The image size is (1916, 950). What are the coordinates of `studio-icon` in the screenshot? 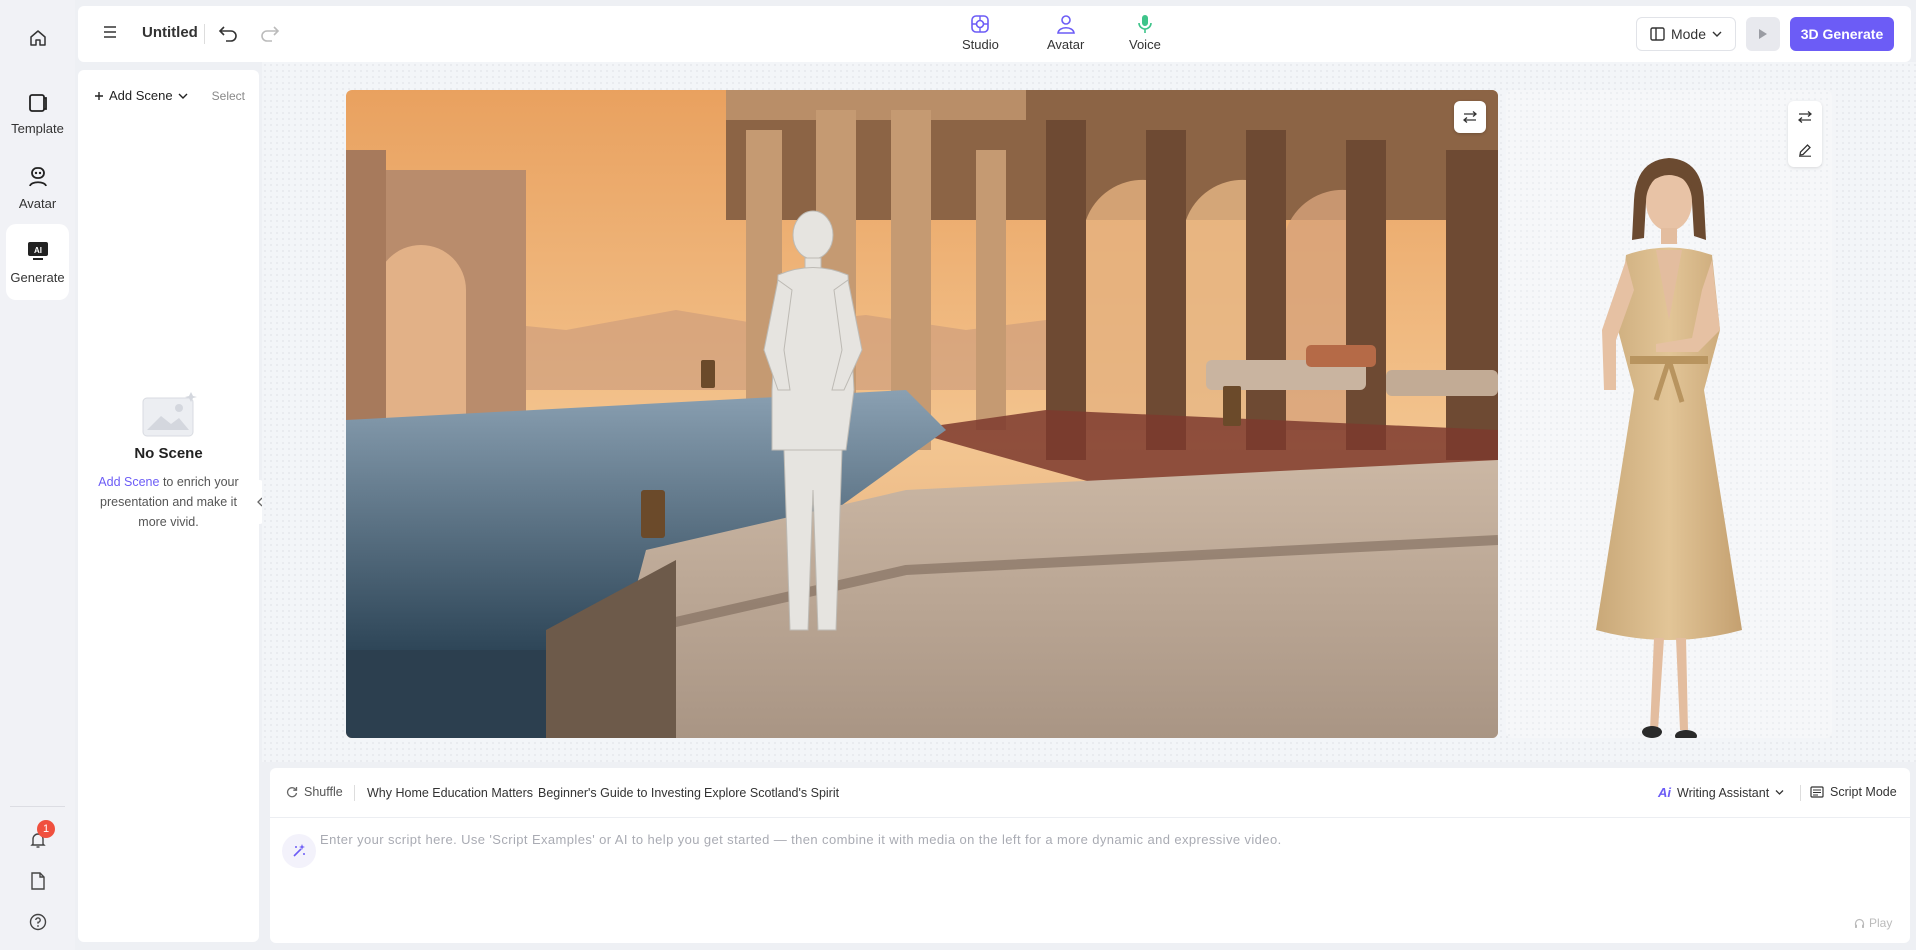 It's located at (980, 24).